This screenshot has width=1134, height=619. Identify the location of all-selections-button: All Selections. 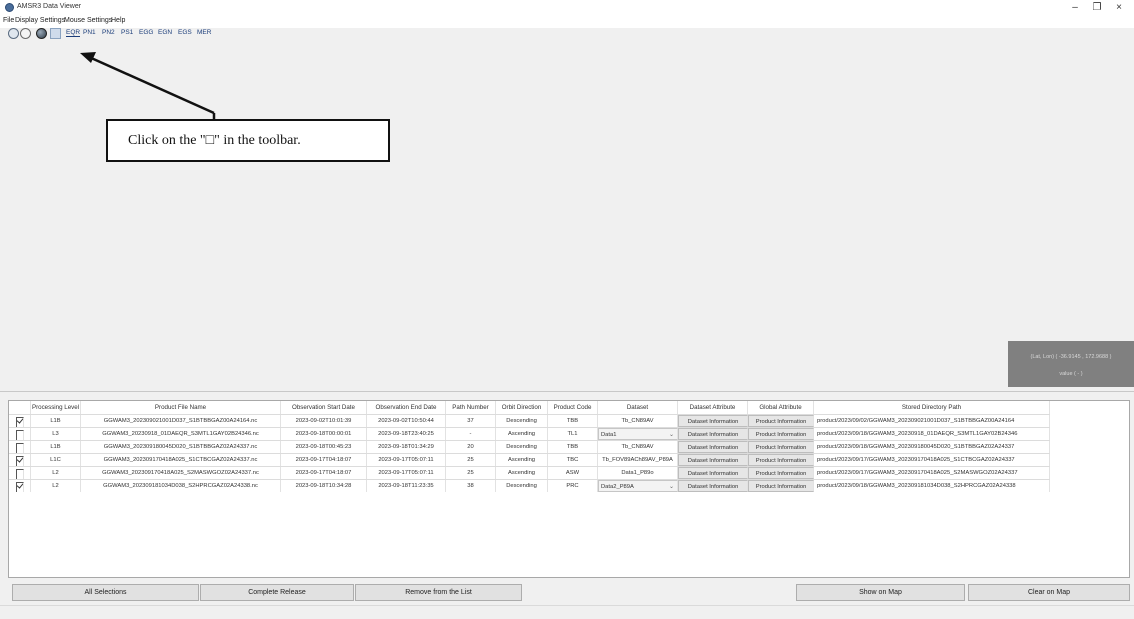
(105, 592).